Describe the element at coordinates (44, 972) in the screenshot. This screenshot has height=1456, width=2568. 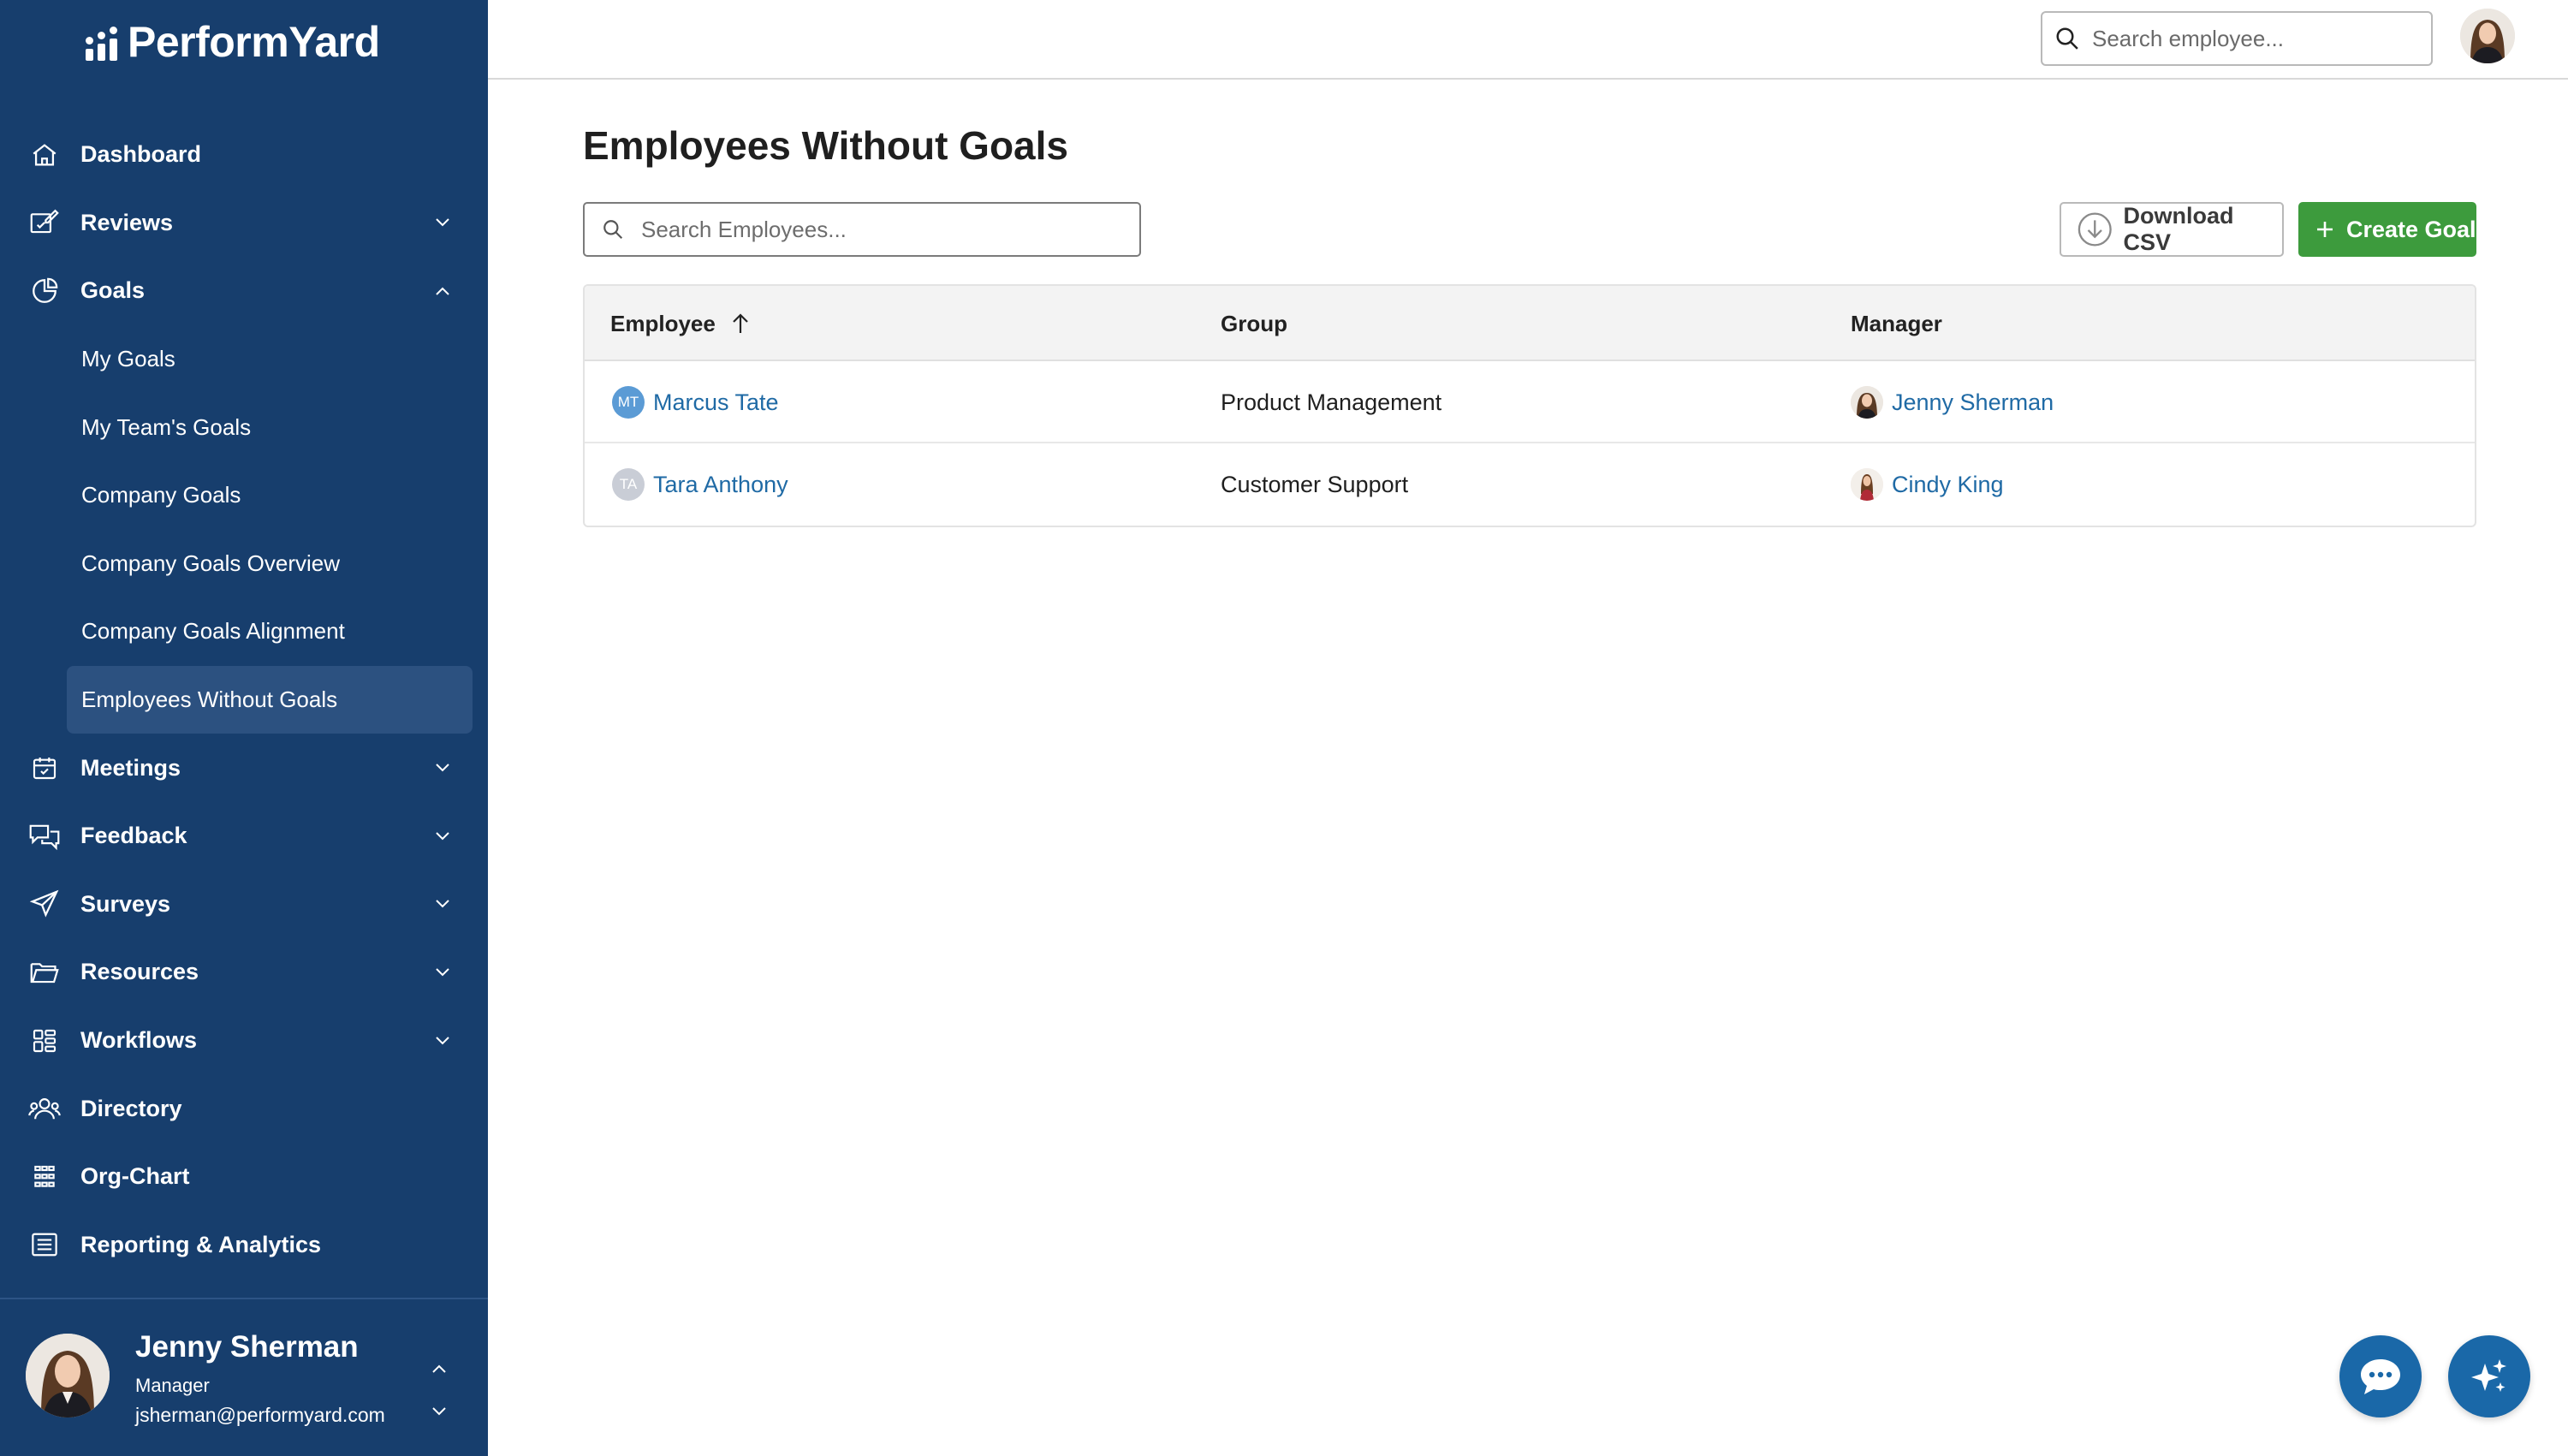
I see `folder-icon` at that location.